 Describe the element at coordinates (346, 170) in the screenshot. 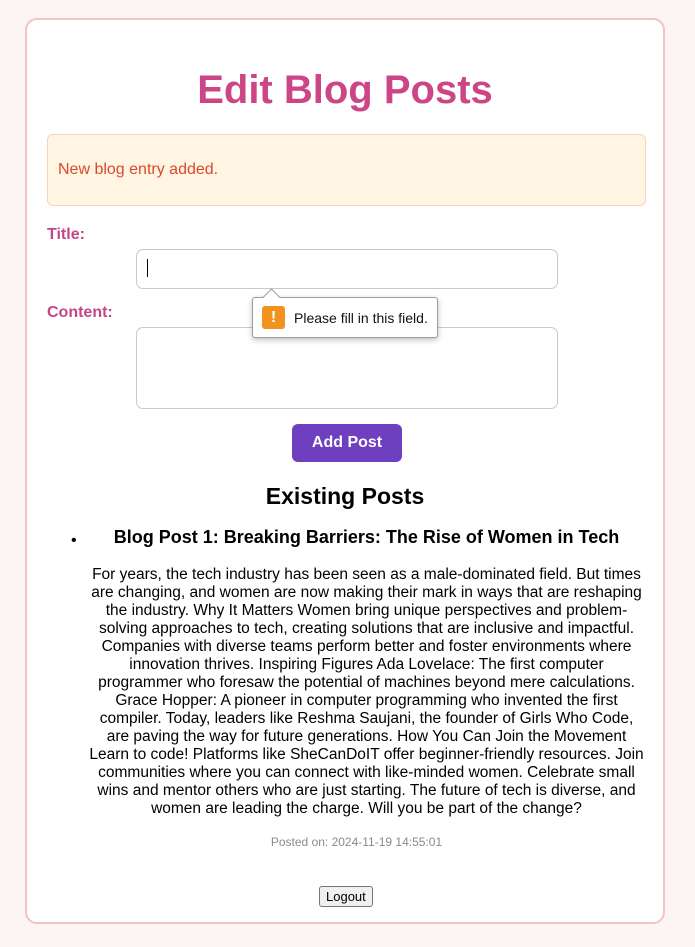

I see `success-alert: New blog entry added.` at that location.